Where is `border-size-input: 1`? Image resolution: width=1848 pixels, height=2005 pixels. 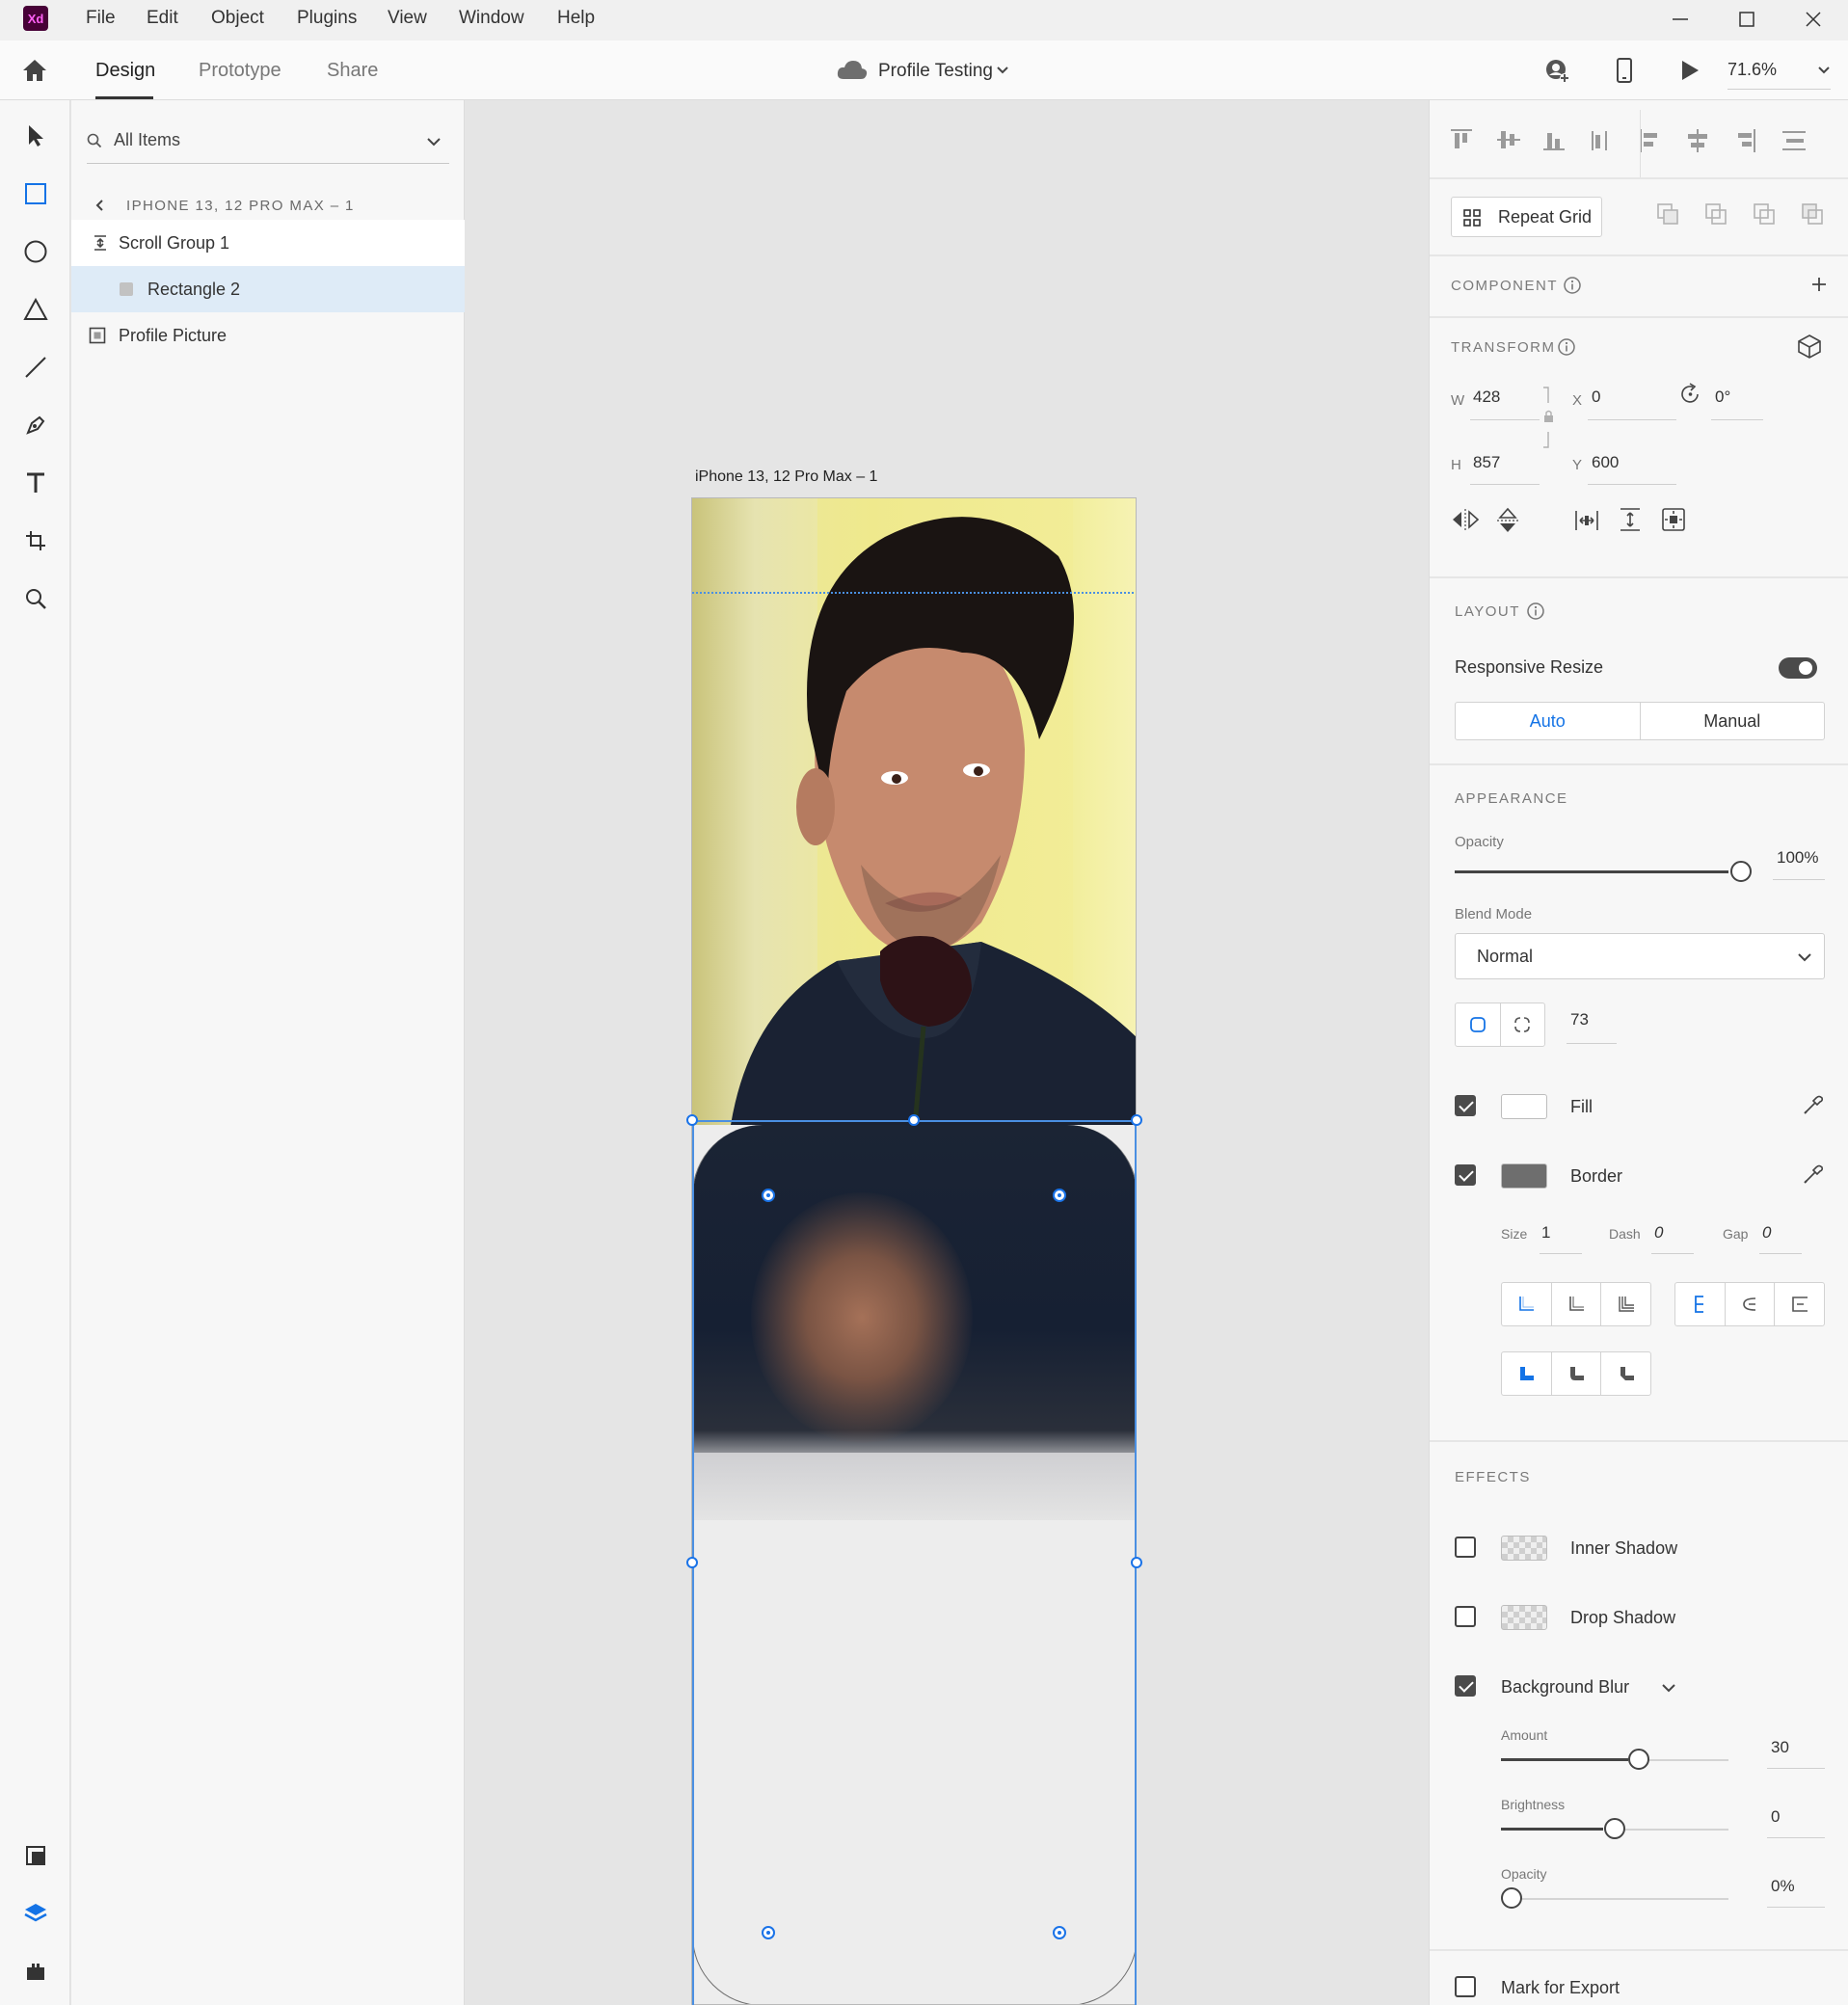
border-size-input: 1 is located at coordinates (1546, 1233).